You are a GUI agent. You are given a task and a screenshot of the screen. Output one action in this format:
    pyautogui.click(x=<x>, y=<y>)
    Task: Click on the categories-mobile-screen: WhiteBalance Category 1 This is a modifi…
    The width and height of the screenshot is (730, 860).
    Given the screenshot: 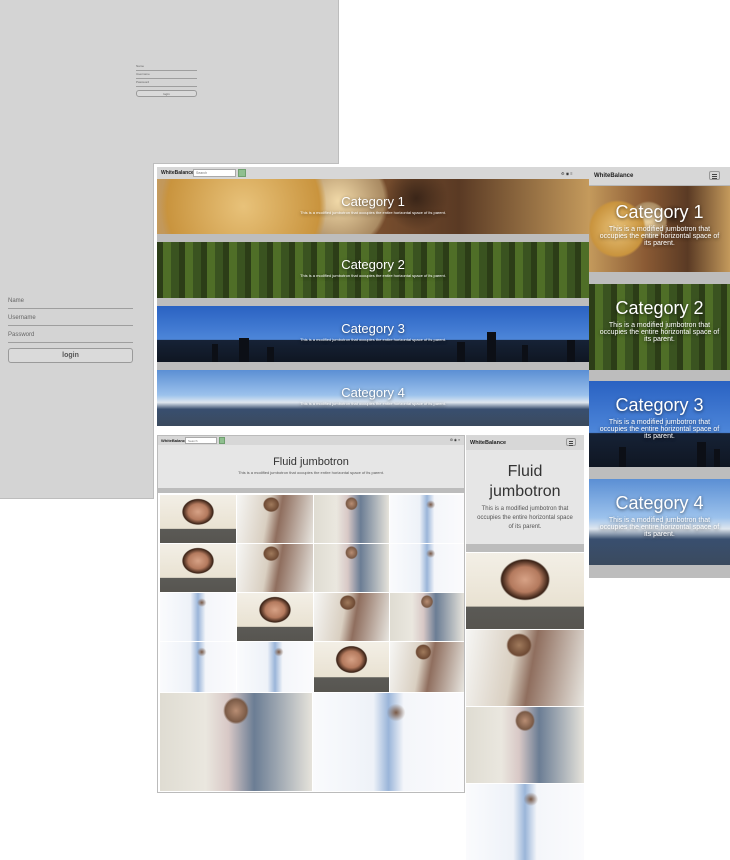 What is the action you would take?
    pyautogui.click(x=659, y=372)
    